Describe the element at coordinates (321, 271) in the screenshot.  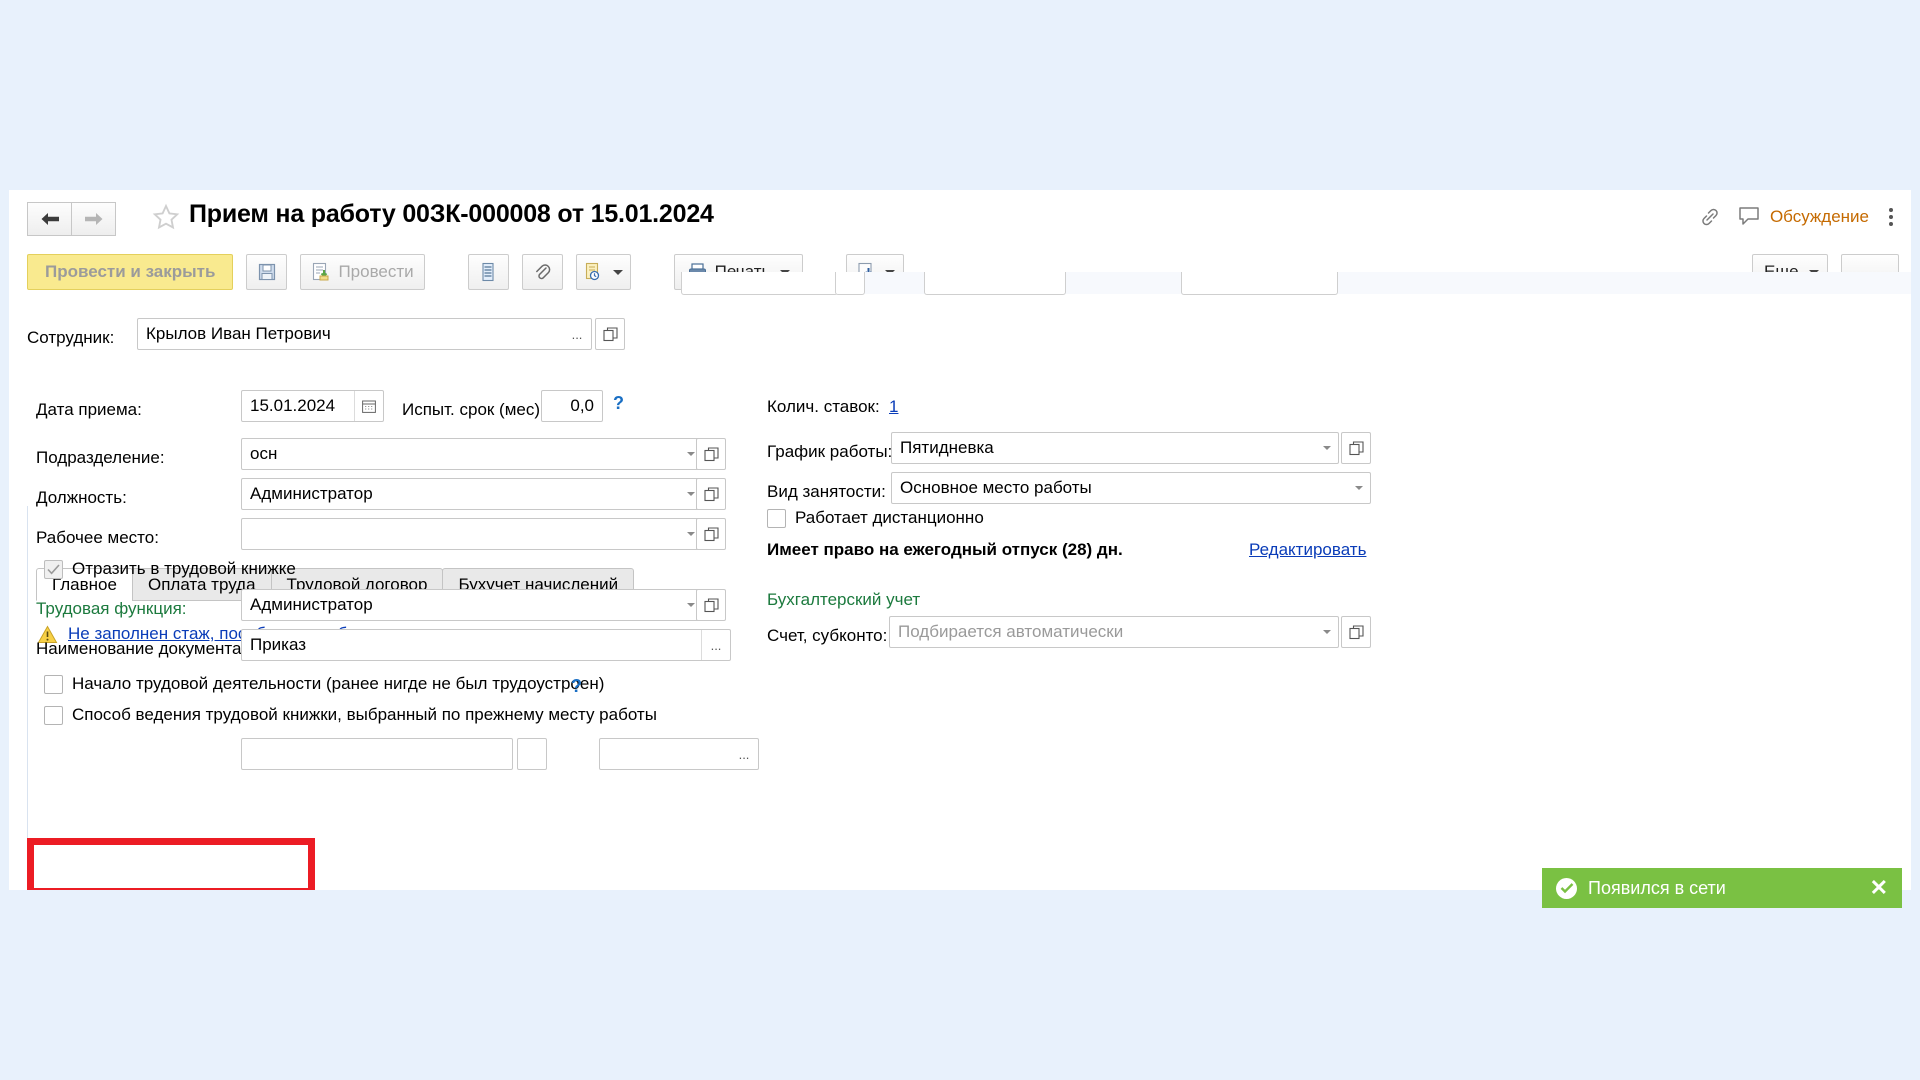
I see `post-document-icon` at that location.